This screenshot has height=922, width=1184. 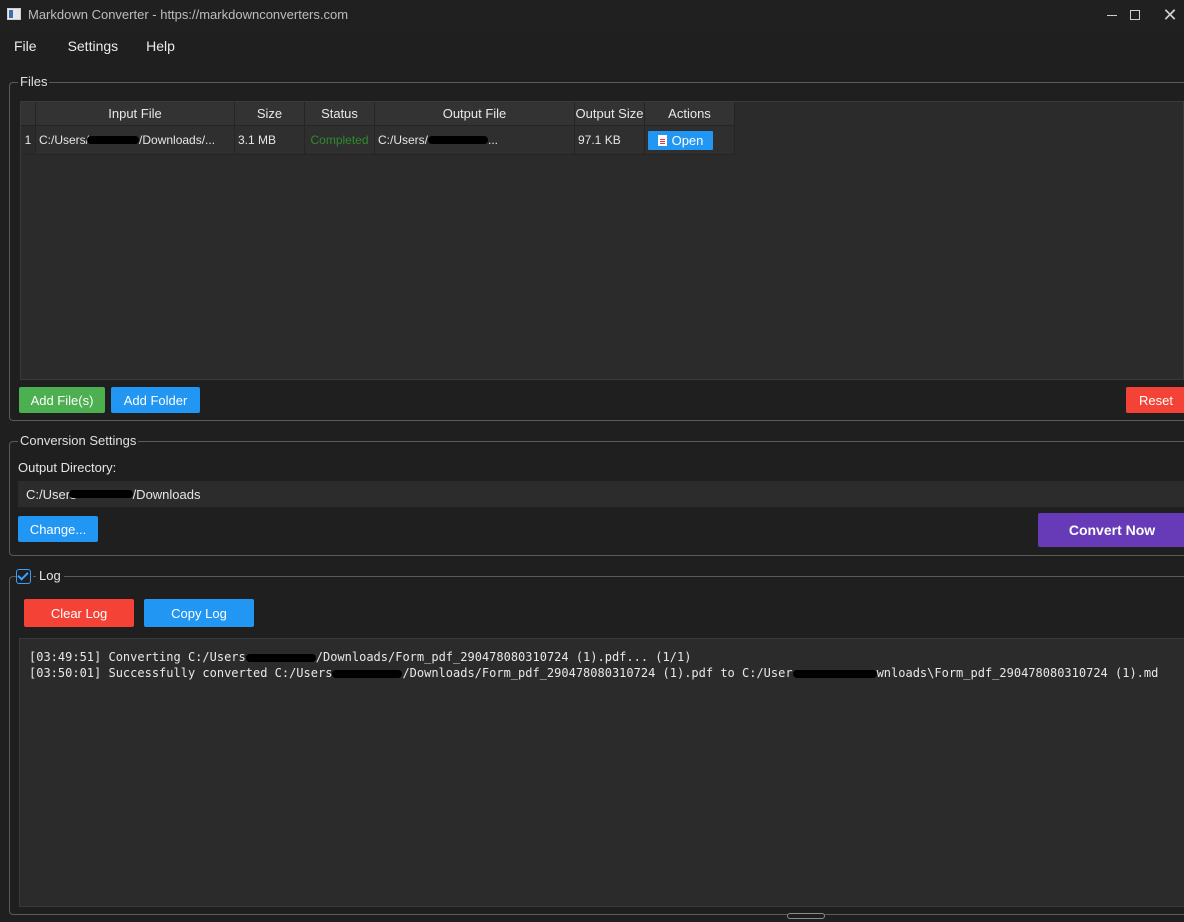 I want to click on app-icon, so click(x=14, y=14).